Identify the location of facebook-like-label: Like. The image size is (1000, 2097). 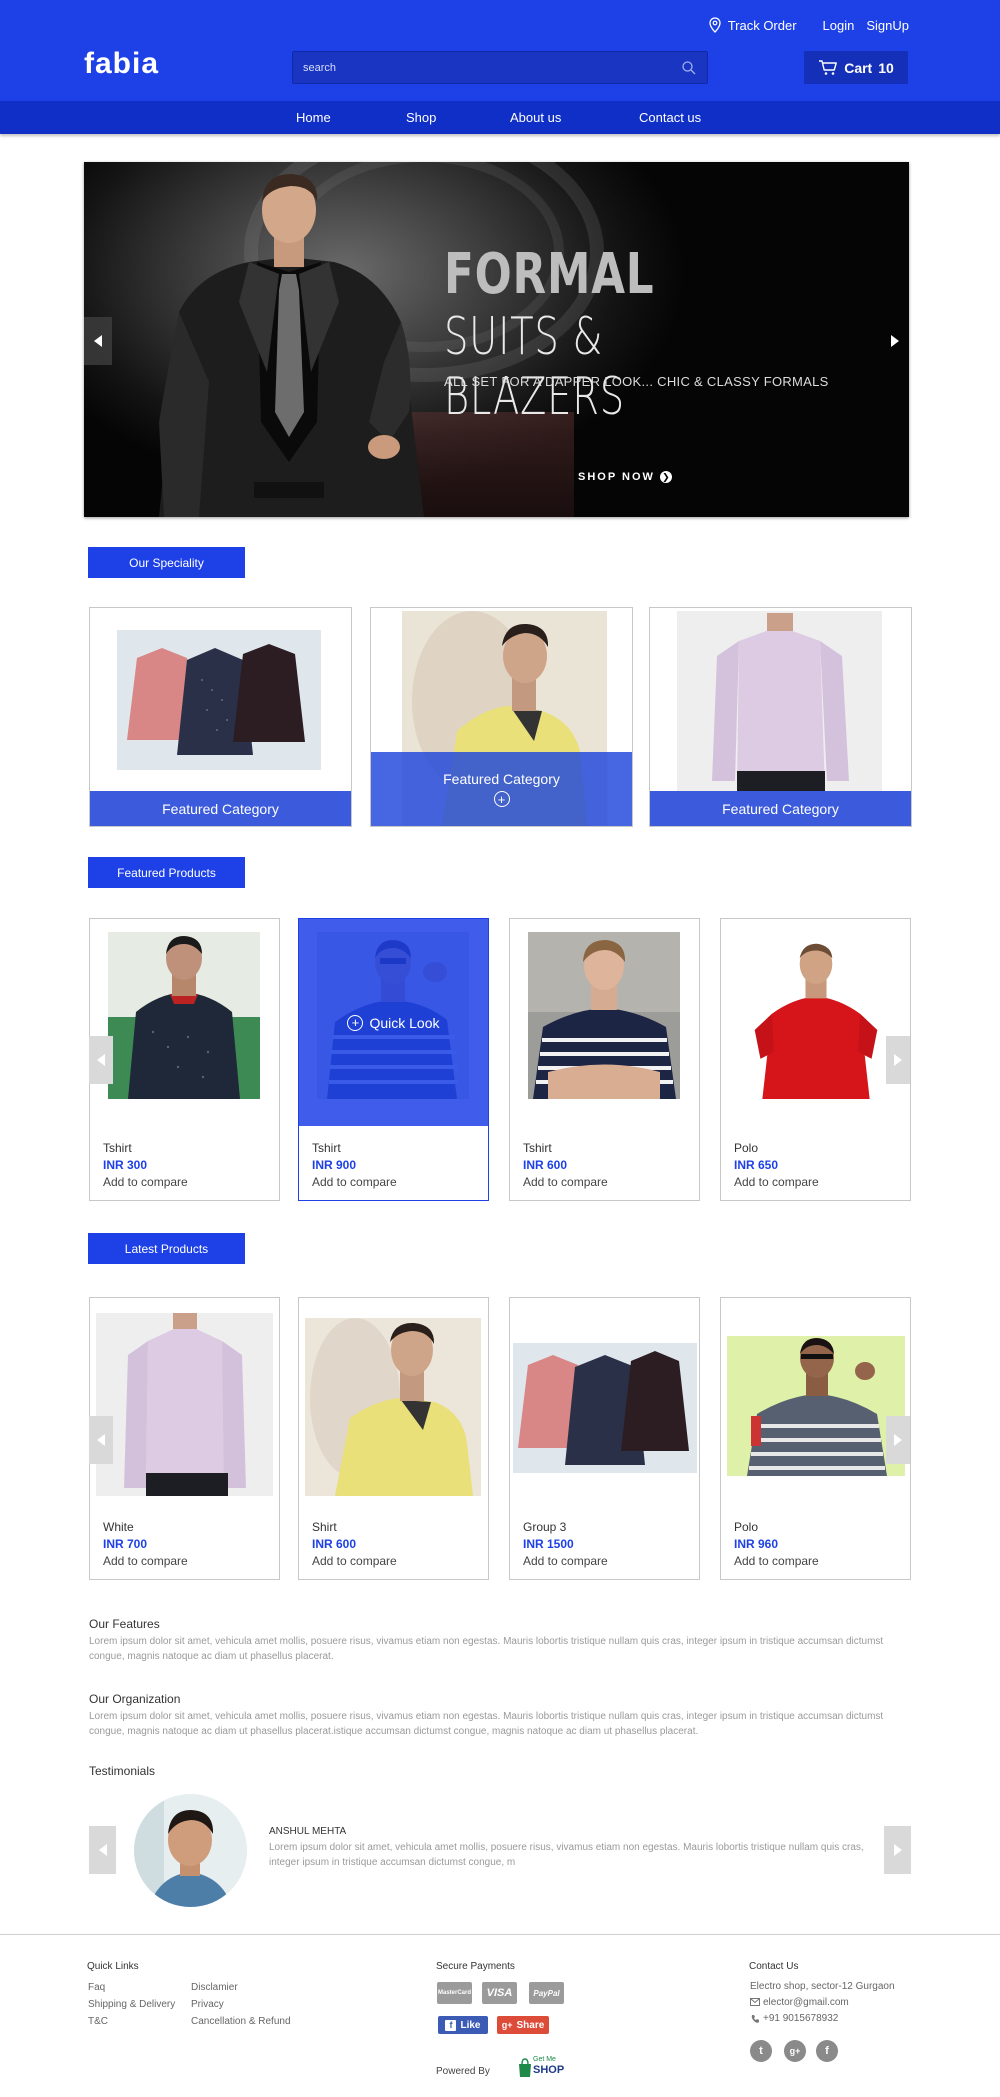
(470, 2025).